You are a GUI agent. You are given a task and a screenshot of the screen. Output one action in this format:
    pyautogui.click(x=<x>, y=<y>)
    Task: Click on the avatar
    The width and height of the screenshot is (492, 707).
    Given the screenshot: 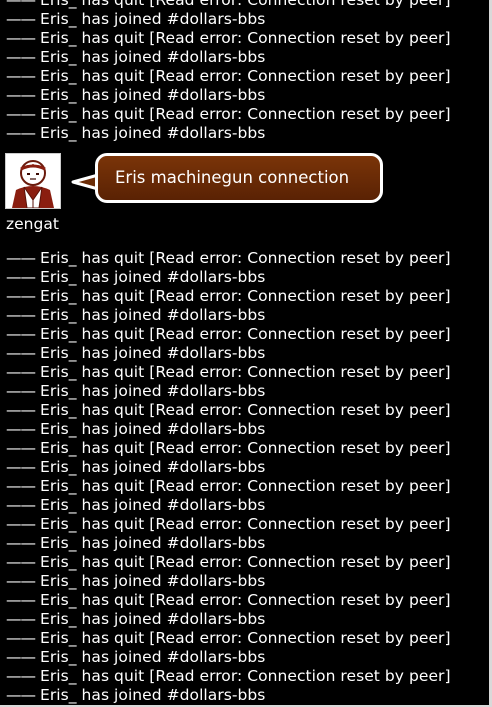 What is the action you would take?
    pyautogui.click(x=33, y=181)
    